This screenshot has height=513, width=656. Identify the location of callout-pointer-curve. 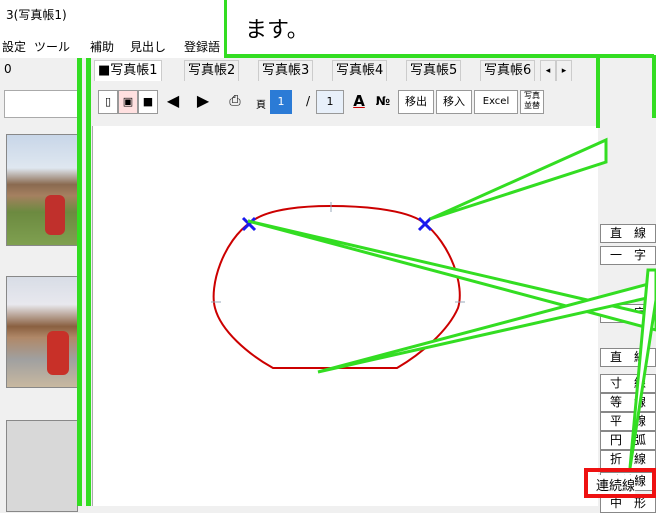
(486, 327).